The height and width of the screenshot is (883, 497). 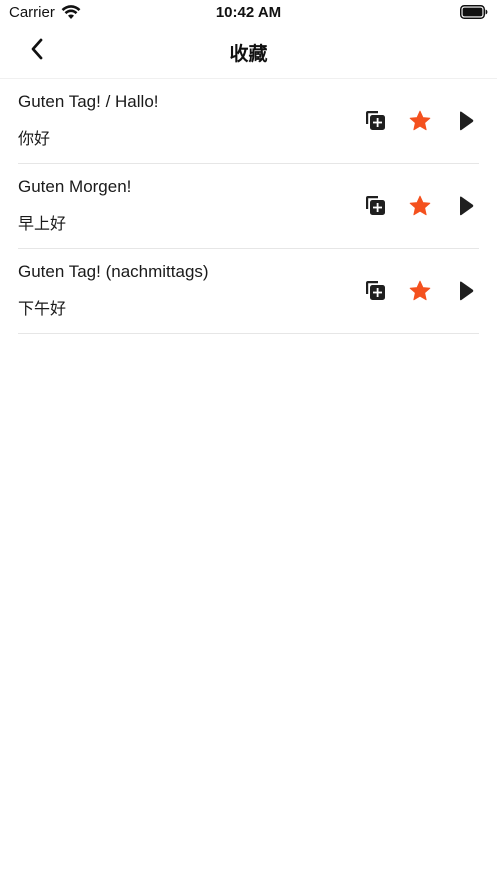 I want to click on nav-bar: 收藏, so click(x=248, y=52).